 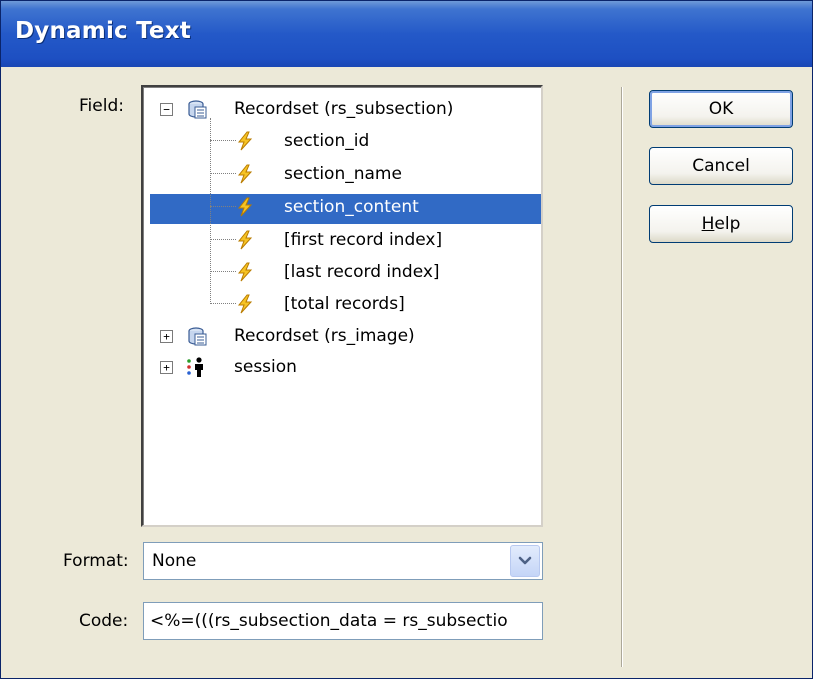 What do you see at coordinates (324, 336) in the screenshot?
I see `tree-node-label: Recordset (rs_image)` at bounding box center [324, 336].